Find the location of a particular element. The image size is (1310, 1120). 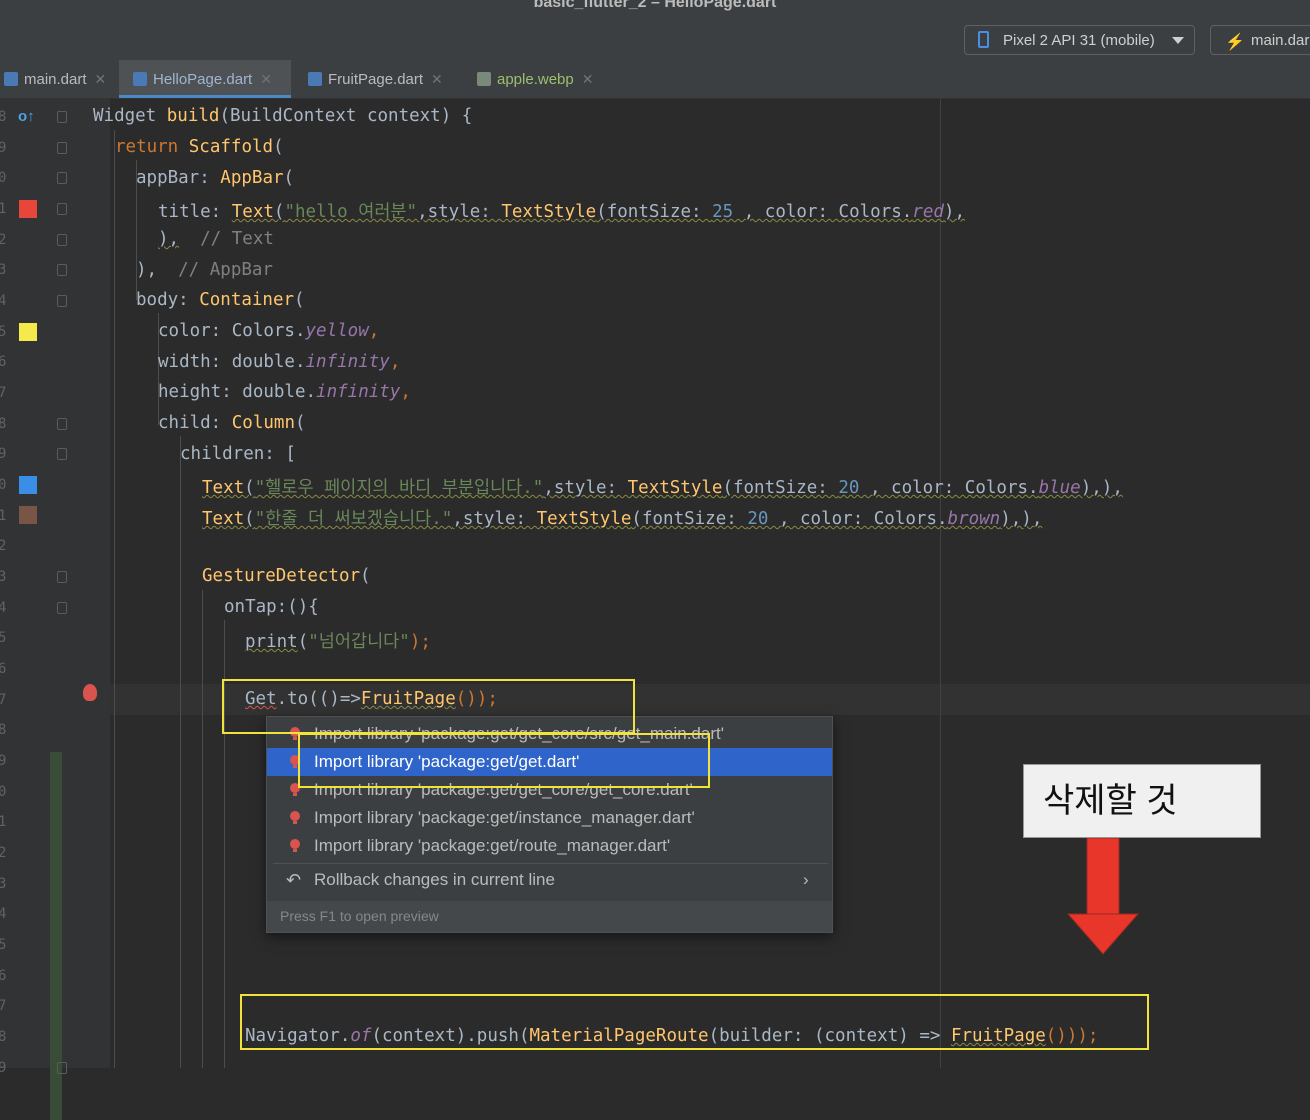

flutter-icon: ⚡ is located at coordinates (1235, 42).